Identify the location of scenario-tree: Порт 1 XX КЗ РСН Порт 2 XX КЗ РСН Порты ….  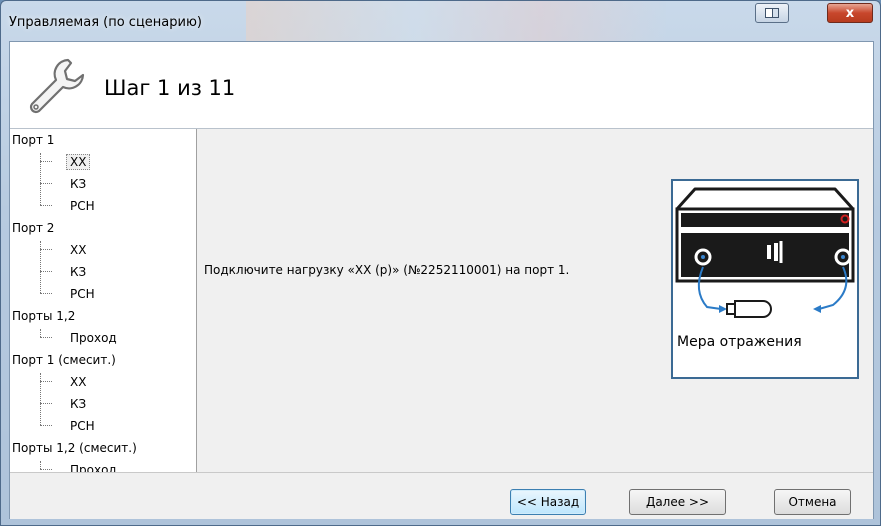
(103, 303).